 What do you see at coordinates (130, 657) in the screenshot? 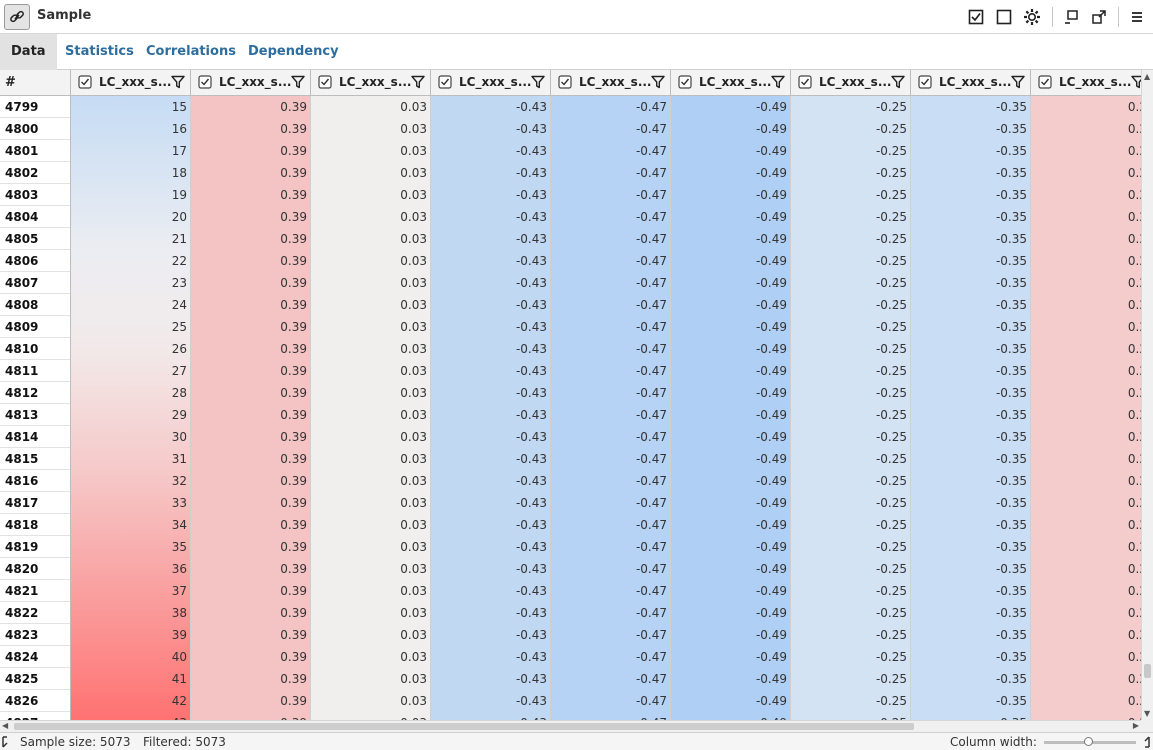
I see `table-cell: 40` at bounding box center [130, 657].